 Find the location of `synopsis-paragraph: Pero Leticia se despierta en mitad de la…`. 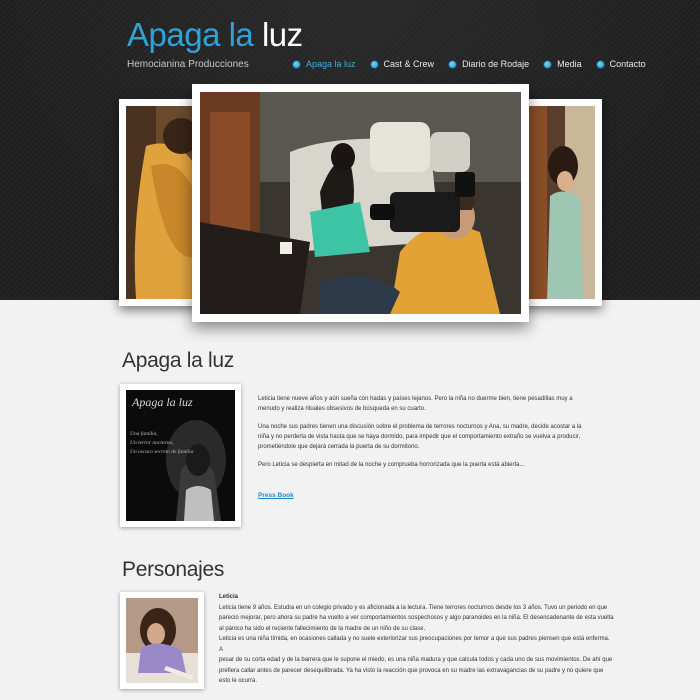

synopsis-paragraph: Pero Leticia se despierta en mitad de la… is located at coordinates (391, 465).